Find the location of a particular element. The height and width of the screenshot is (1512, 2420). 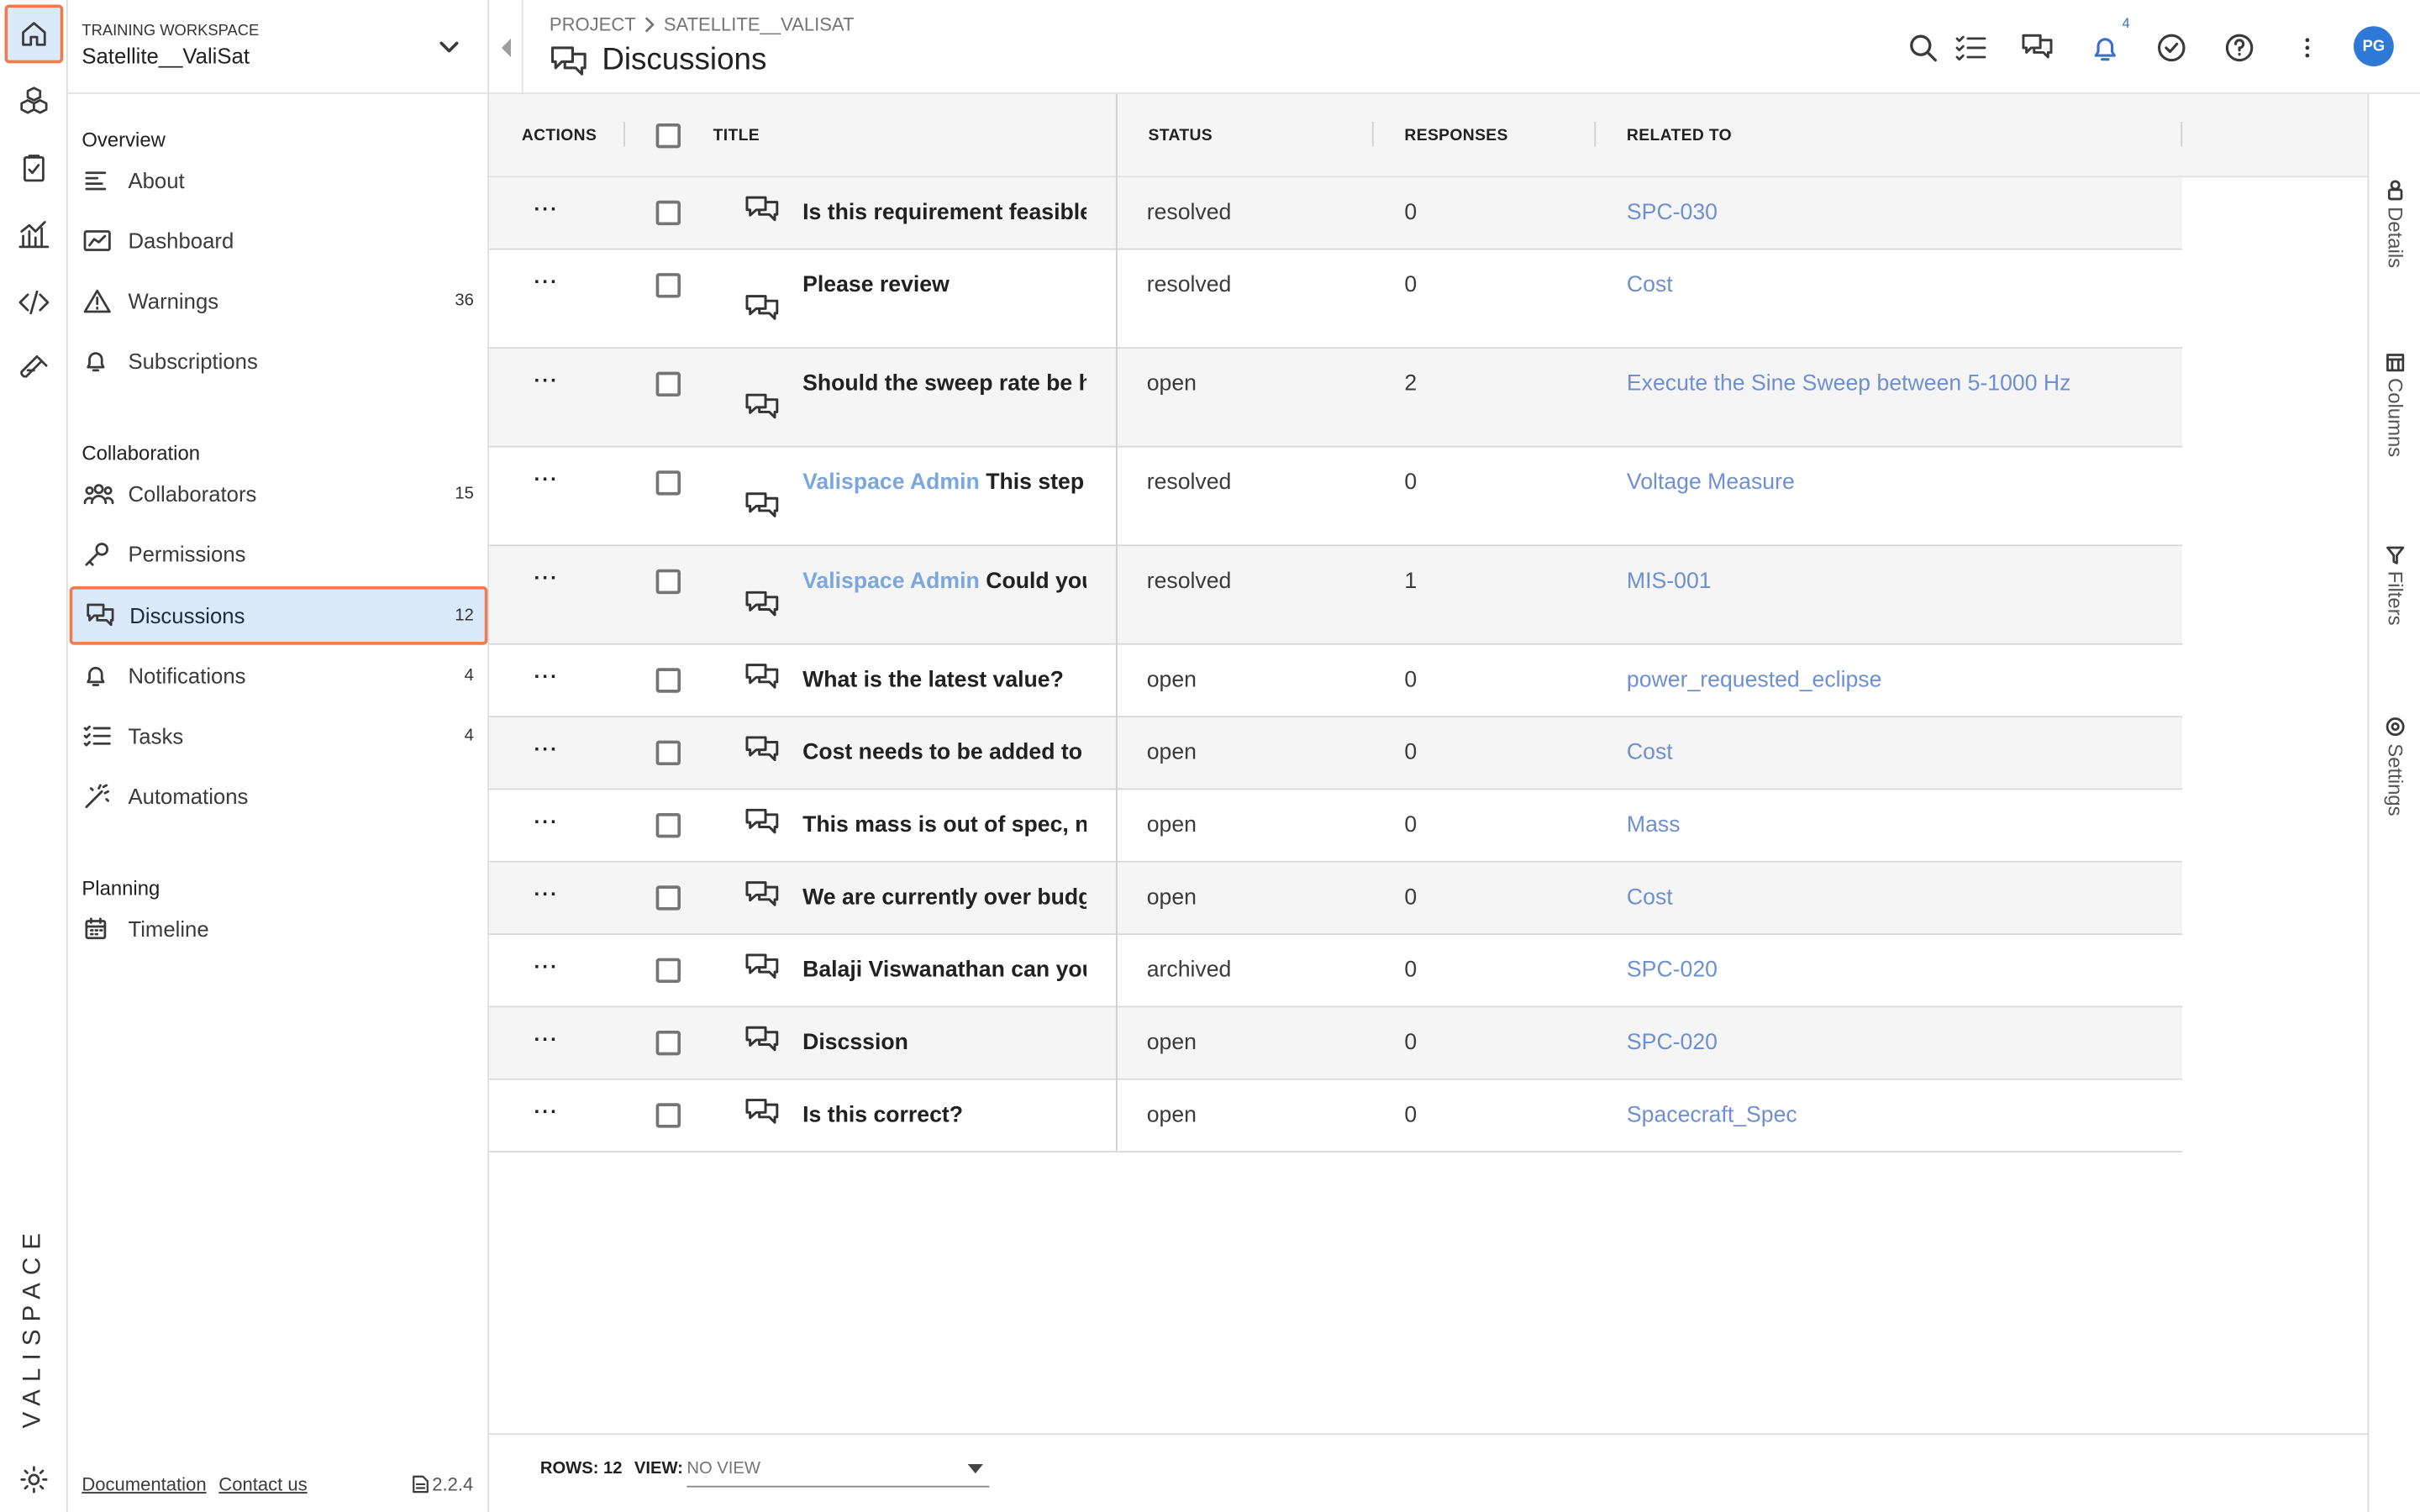

help-button is located at coordinates (2239, 48).